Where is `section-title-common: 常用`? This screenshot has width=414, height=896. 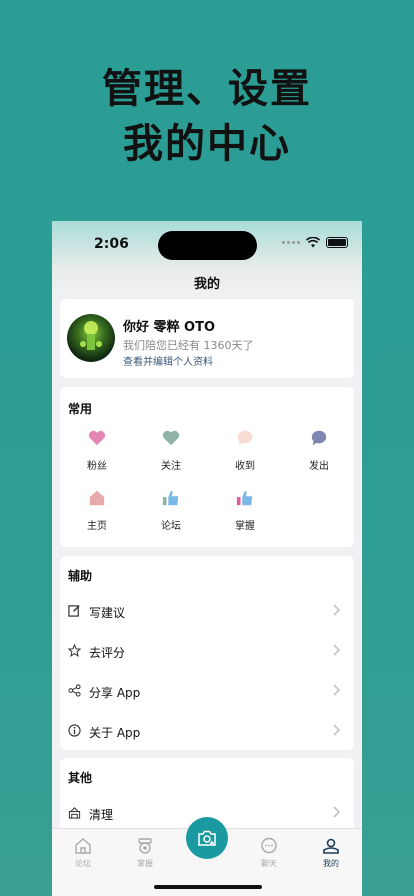
section-title-common: 常用 is located at coordinates (80, 409).